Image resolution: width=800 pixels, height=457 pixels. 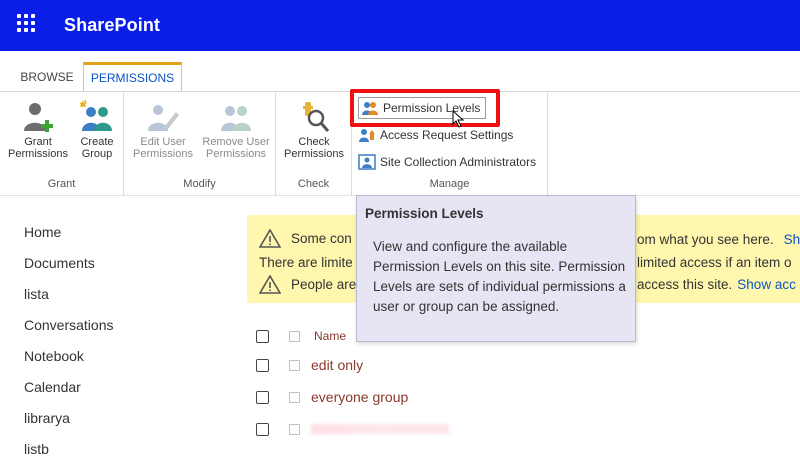 I want to click on edit-user-permissions-label-2: Permissions, so click(x=163, y=154).